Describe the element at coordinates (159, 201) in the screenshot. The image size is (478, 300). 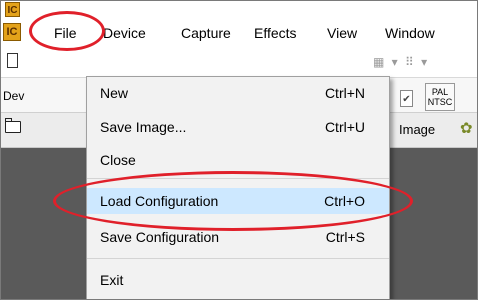
I see `menu-item-label: Load Configuration` at that location.